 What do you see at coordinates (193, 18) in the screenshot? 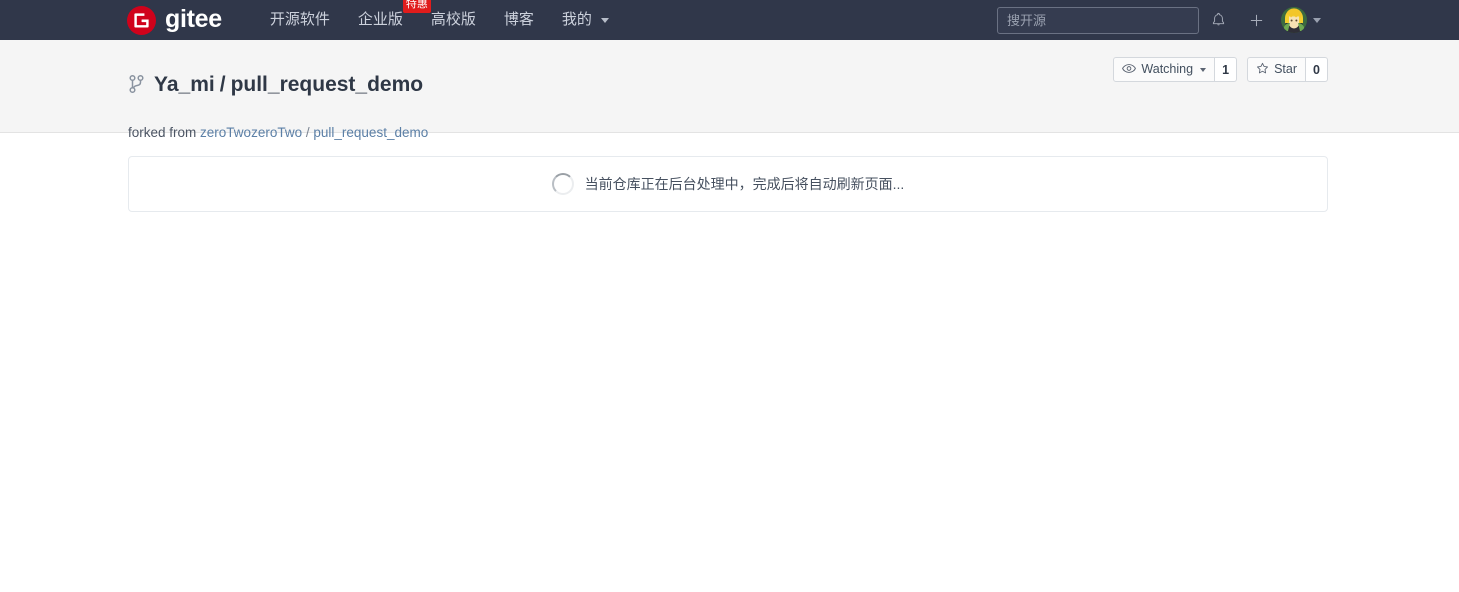
I see `brand-text: gitee` at bounding box center [193, 18].